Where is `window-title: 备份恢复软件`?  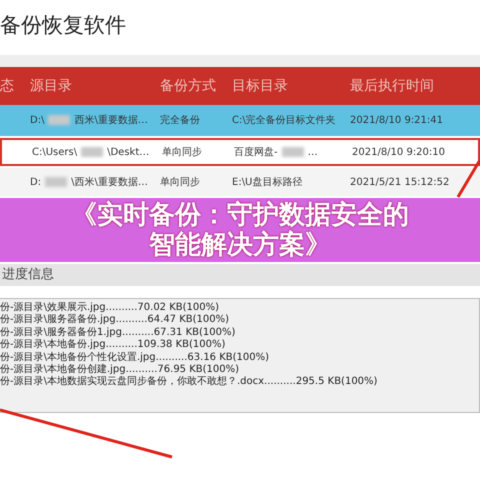 window-title: 备份恢复软件 is located at coordinates (63, 25).